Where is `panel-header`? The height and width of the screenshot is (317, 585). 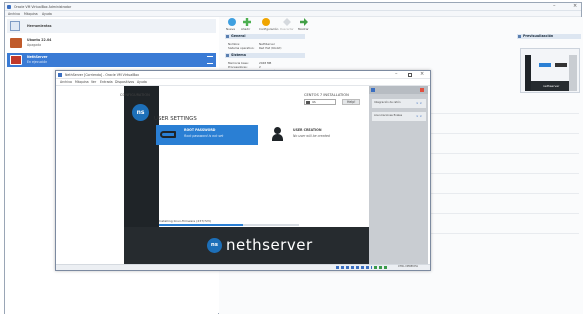 panel-header is located at coordinates (398, 90).